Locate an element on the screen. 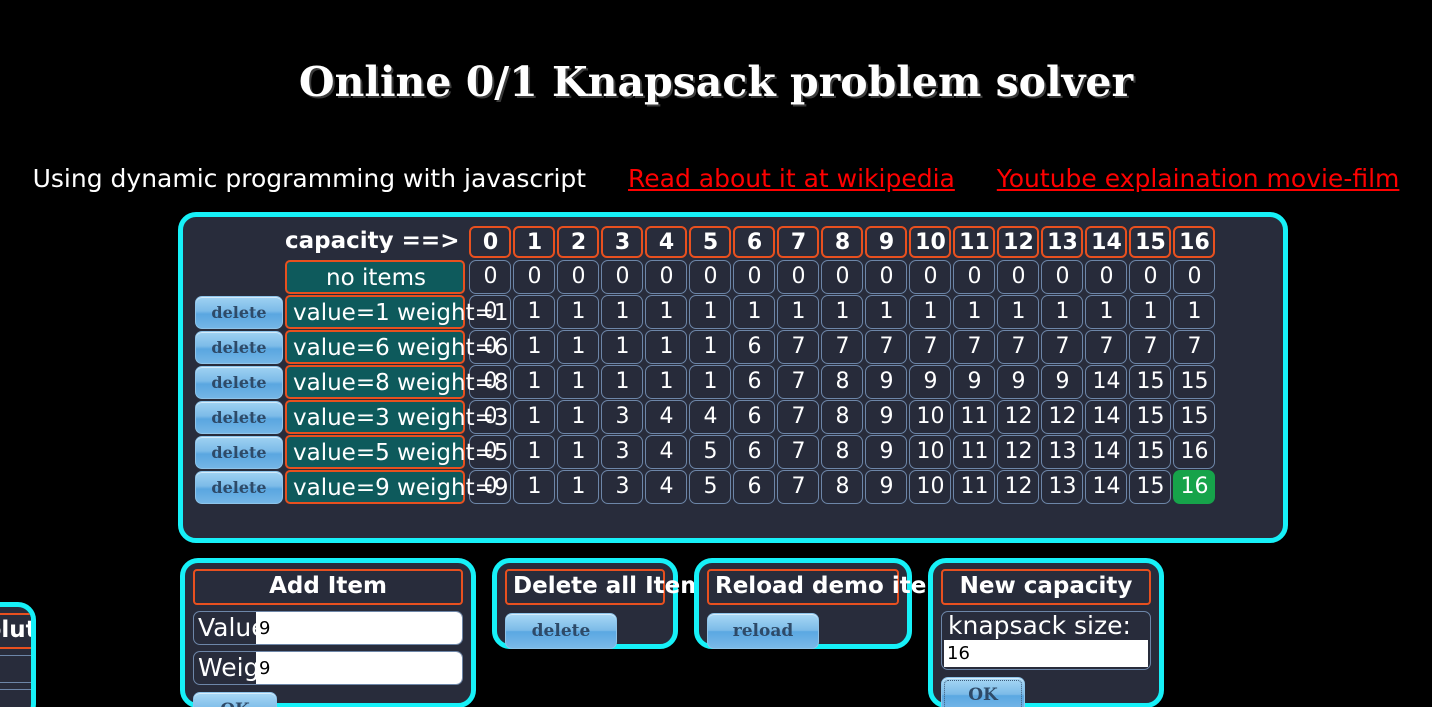  capacity-header-cell: 13 is located at coordinates (1062, 242).